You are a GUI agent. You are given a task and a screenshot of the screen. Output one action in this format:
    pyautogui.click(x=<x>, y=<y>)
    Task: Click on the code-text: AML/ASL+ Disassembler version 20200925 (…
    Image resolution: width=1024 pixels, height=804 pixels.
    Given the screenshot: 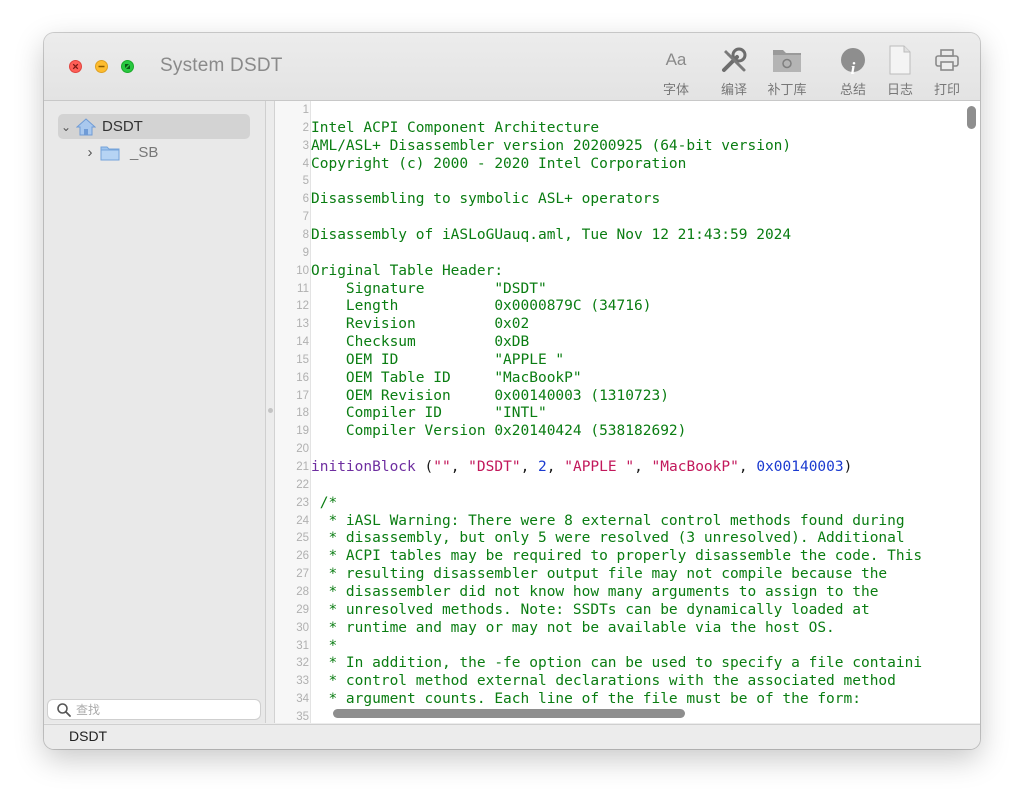 What is the action you would take?
    pyautogui.click(x=551, y=146)
    